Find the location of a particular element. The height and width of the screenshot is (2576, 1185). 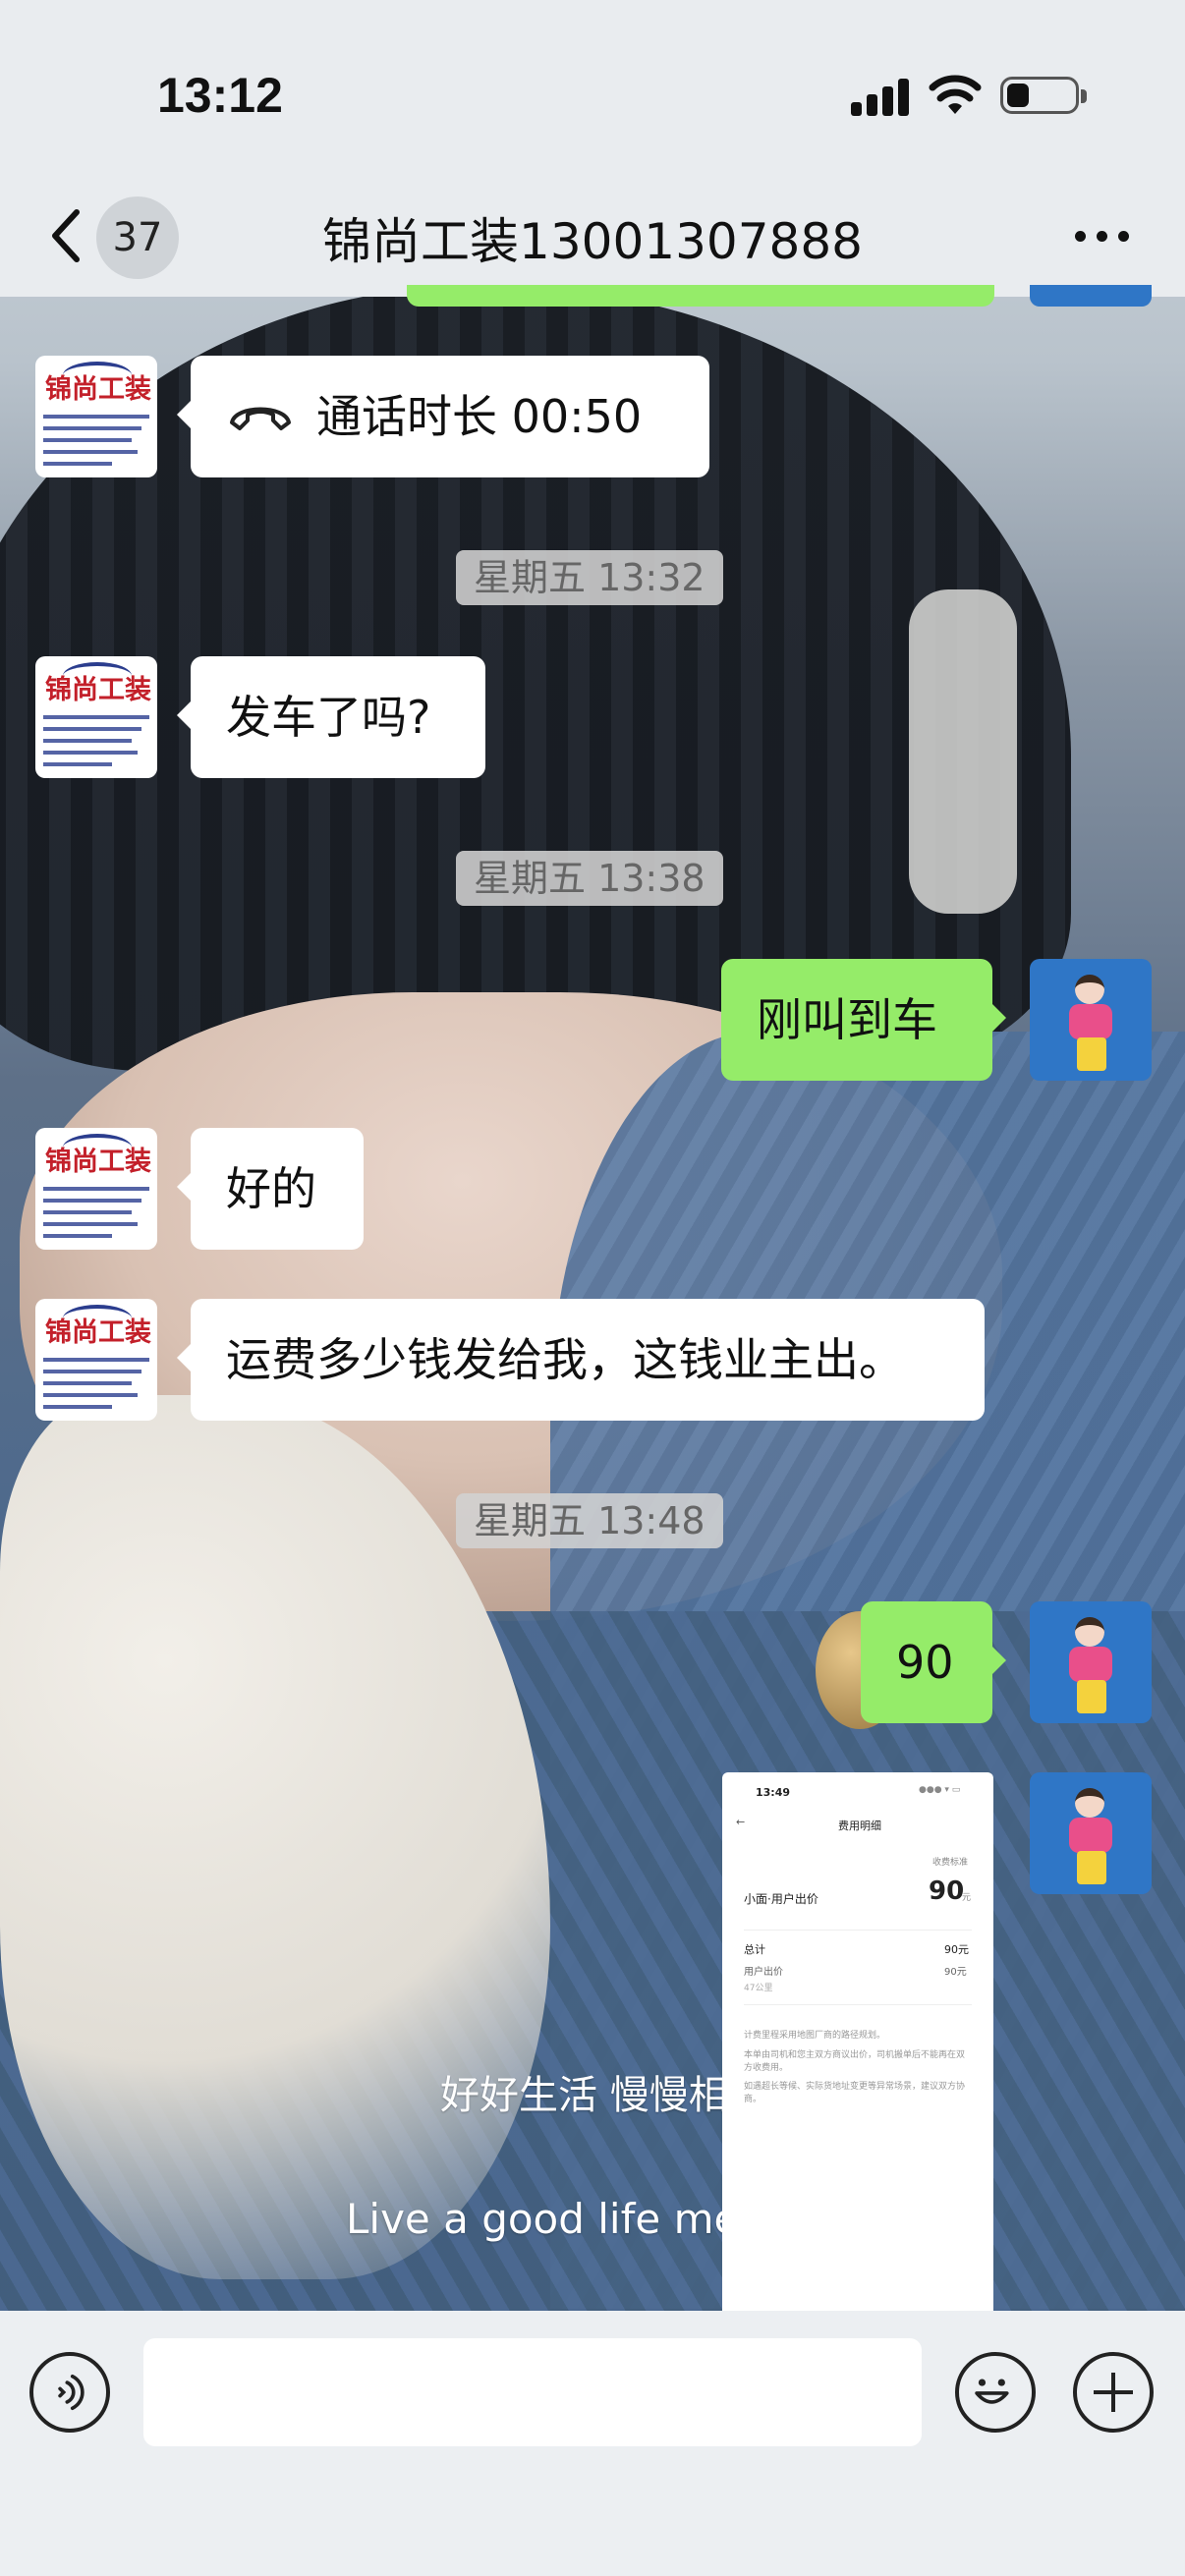

chat-title: 锦尚工装13001307888 is located at coordinates (592, 241).